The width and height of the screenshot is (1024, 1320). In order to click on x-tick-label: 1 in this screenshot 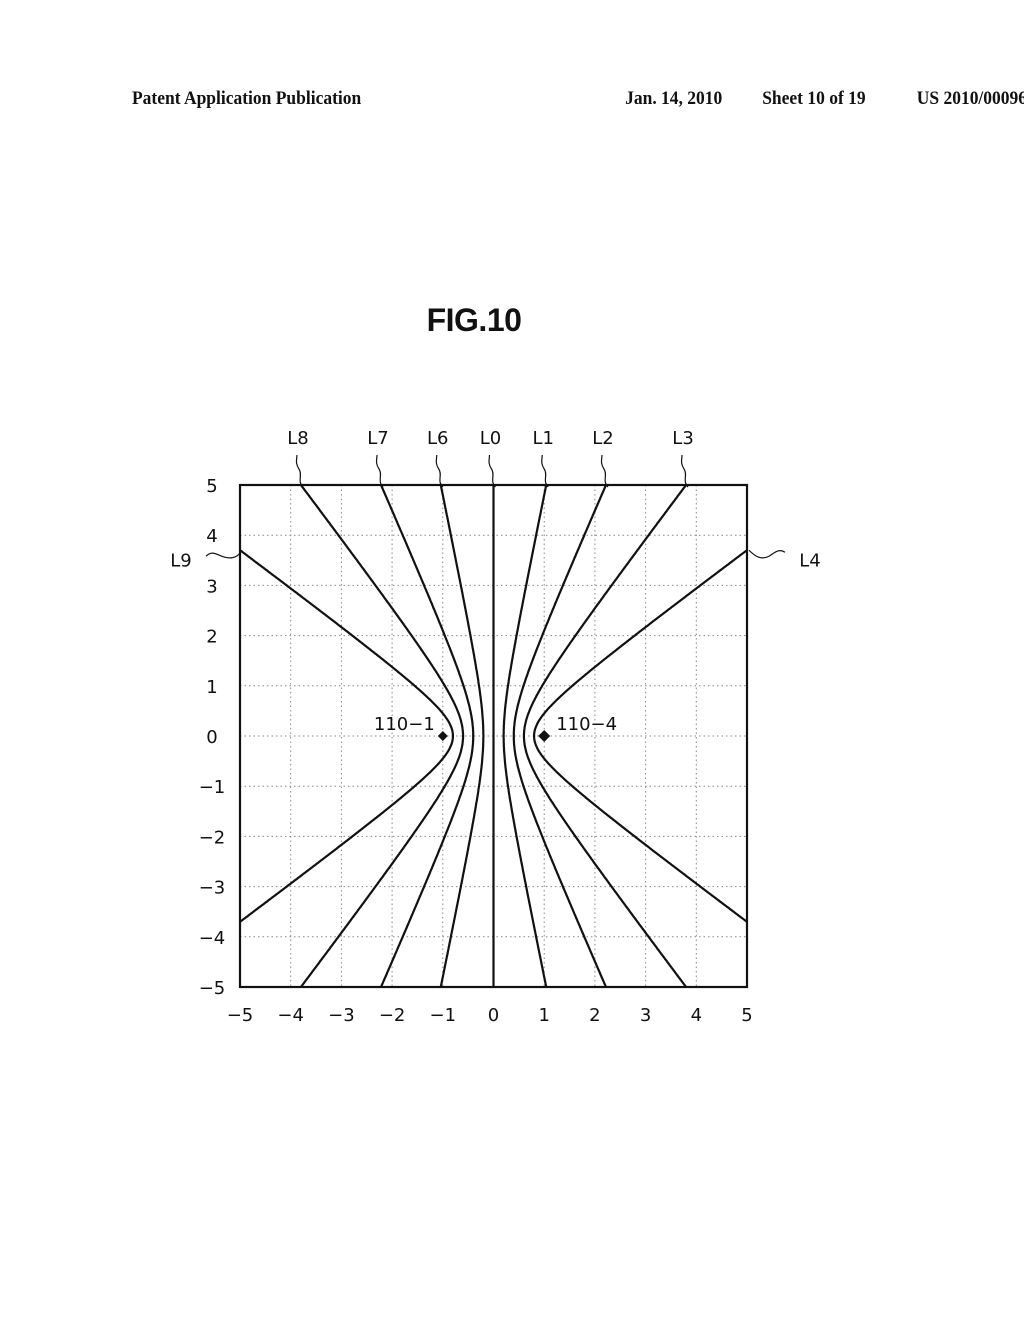, I will do `click(543, 1015)`.